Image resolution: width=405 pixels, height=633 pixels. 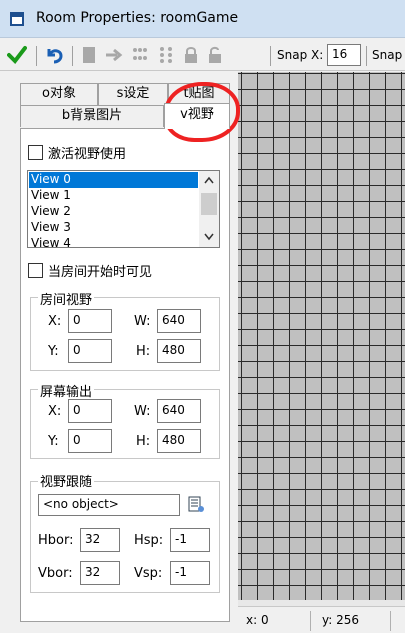 I want to click on title-bar: Room Properties: roomGame, so click(x=202, y=19).